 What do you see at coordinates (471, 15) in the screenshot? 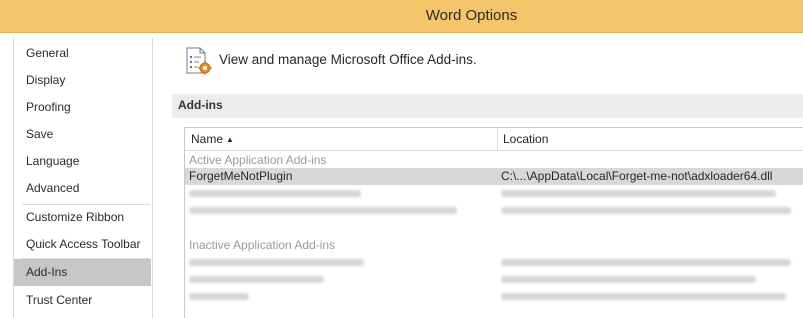
I see `window-title: Word Options` at bounding box center [471, 15].